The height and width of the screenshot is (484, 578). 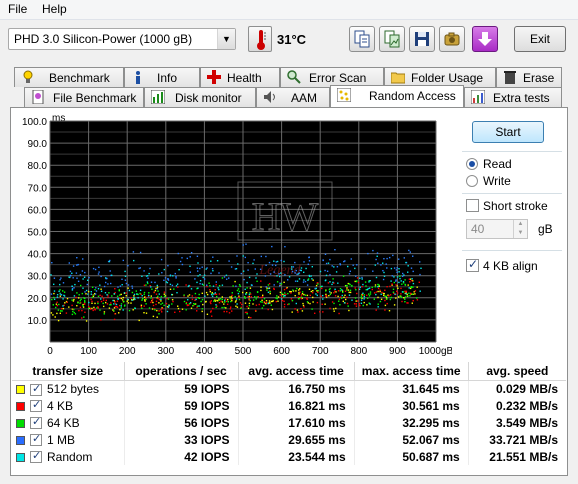 What do you see at coordinates (69, 77) in the screenshot?
I see `tab-benchmark: Benchmark` at bounding box center [69, 77].